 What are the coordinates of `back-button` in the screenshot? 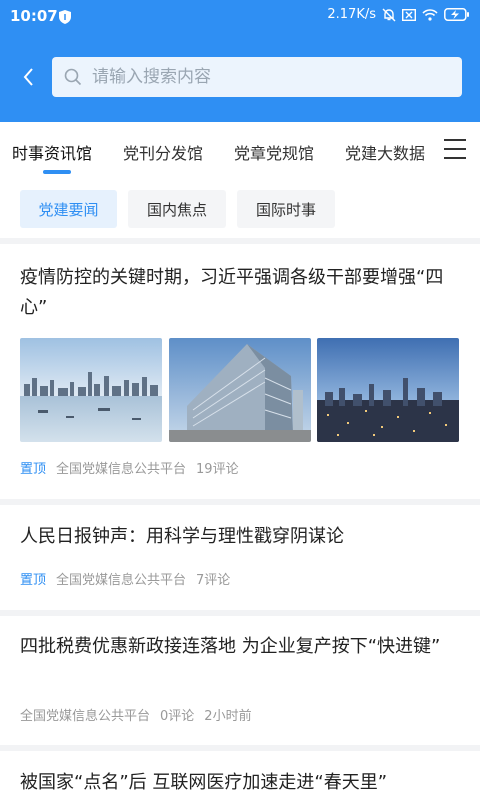 It's located at (28, 77).